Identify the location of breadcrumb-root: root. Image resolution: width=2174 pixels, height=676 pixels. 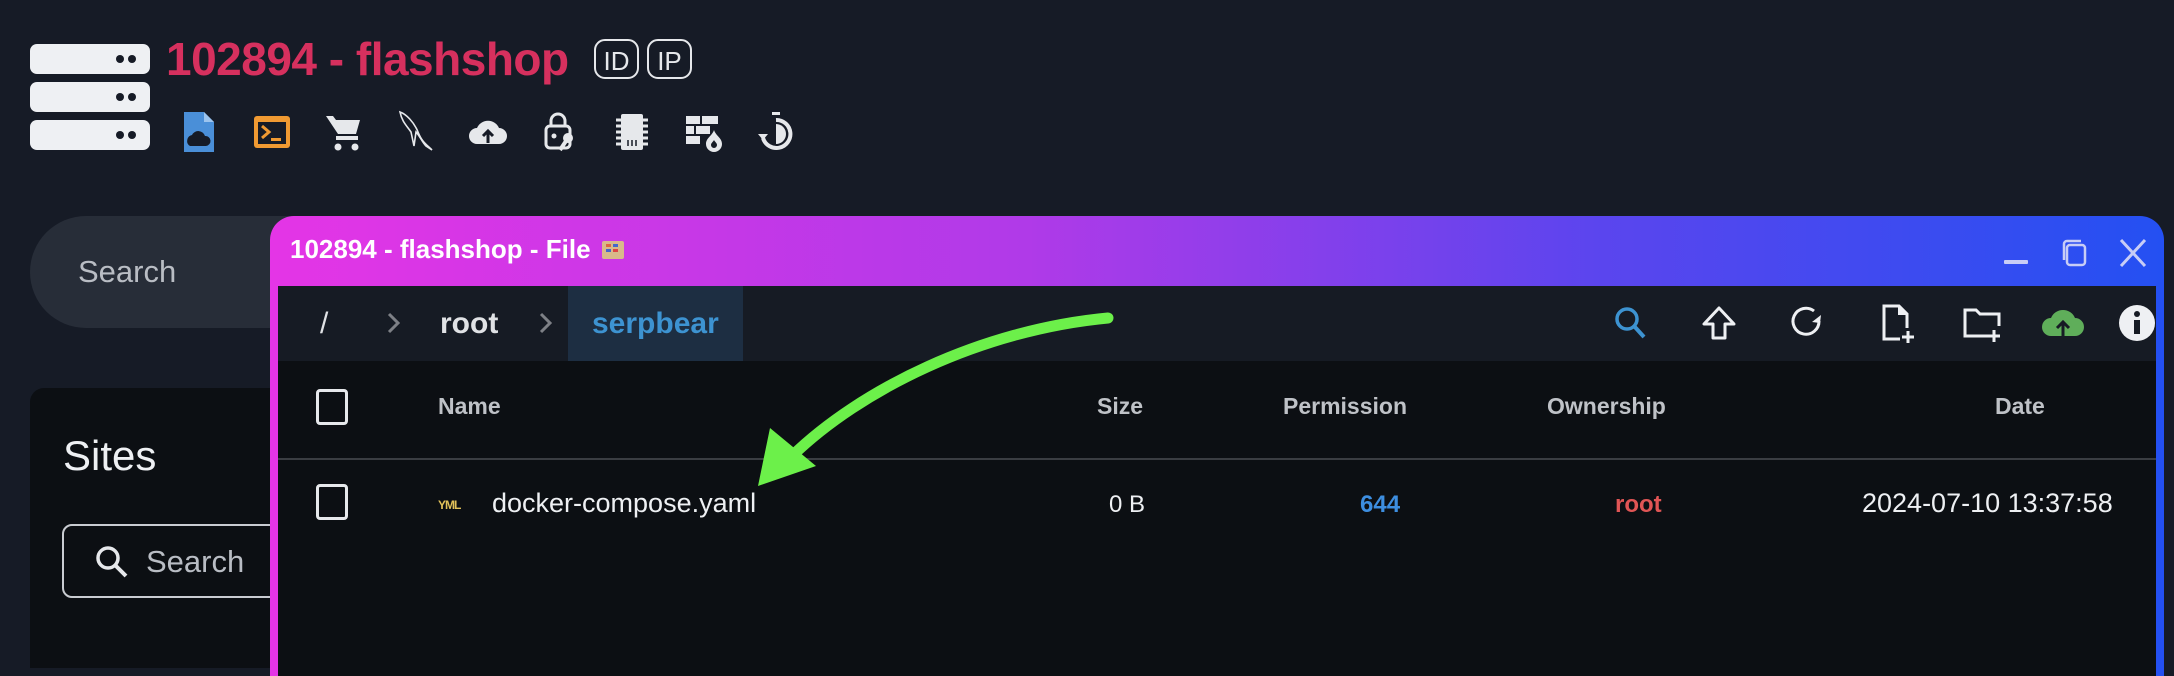
(469, 323).